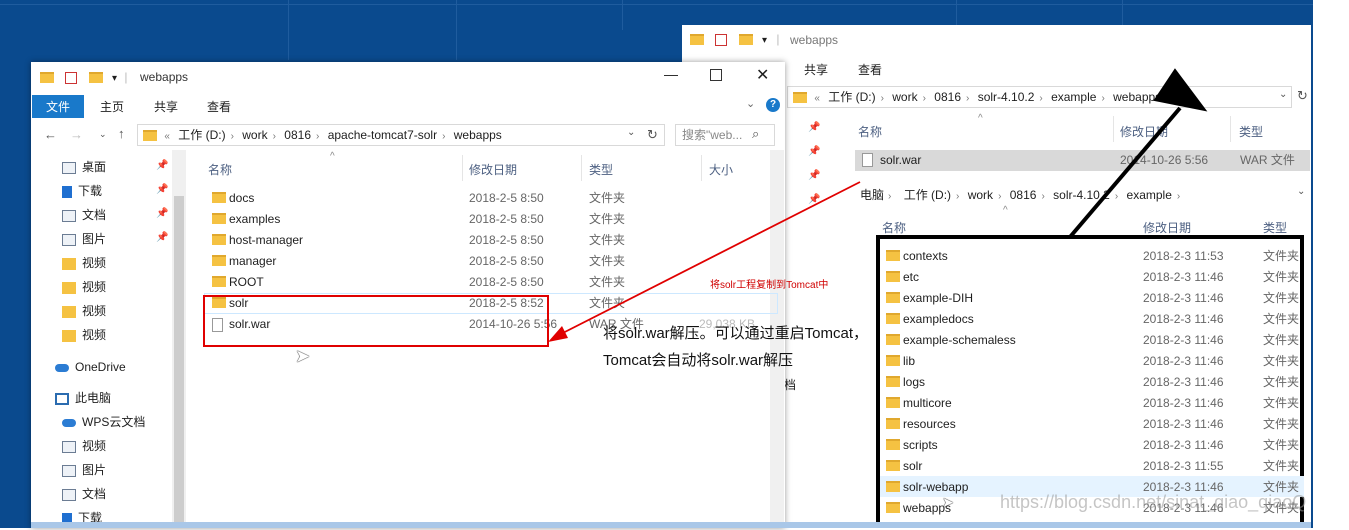 This screenshot has width=1349, height=530. What do you see at coordinates (706, 260) in the screenshot?
I see `red-arrow-line` at bounding box center [706, 260].